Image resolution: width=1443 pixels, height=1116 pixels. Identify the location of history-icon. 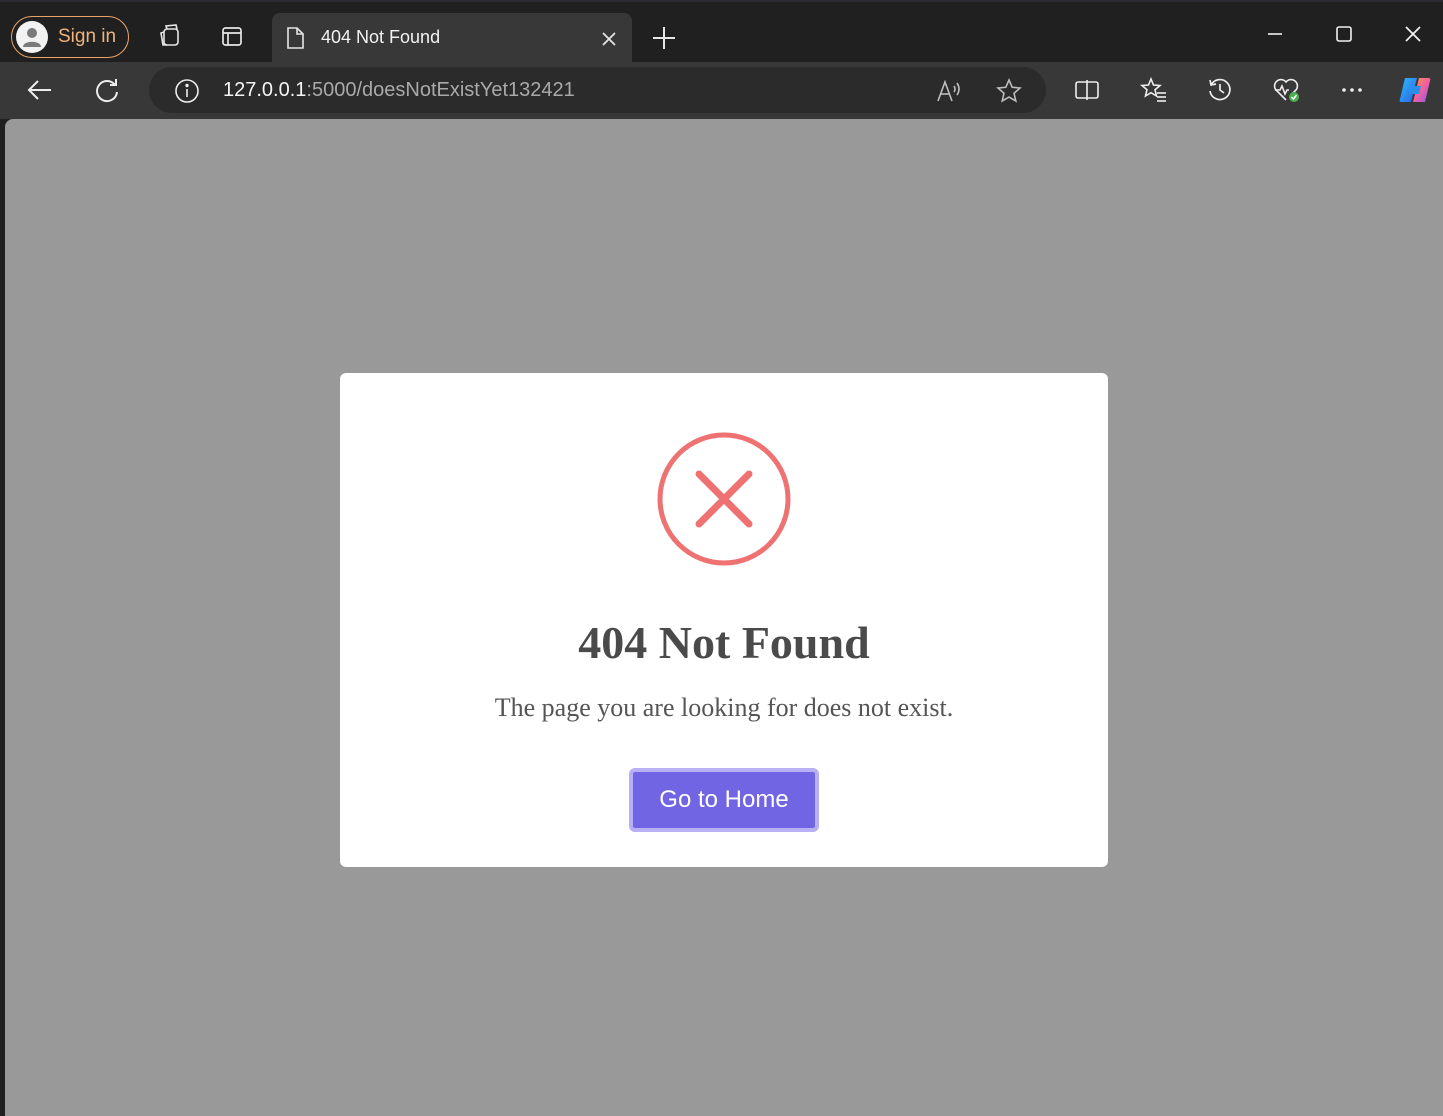
(1220, 90).